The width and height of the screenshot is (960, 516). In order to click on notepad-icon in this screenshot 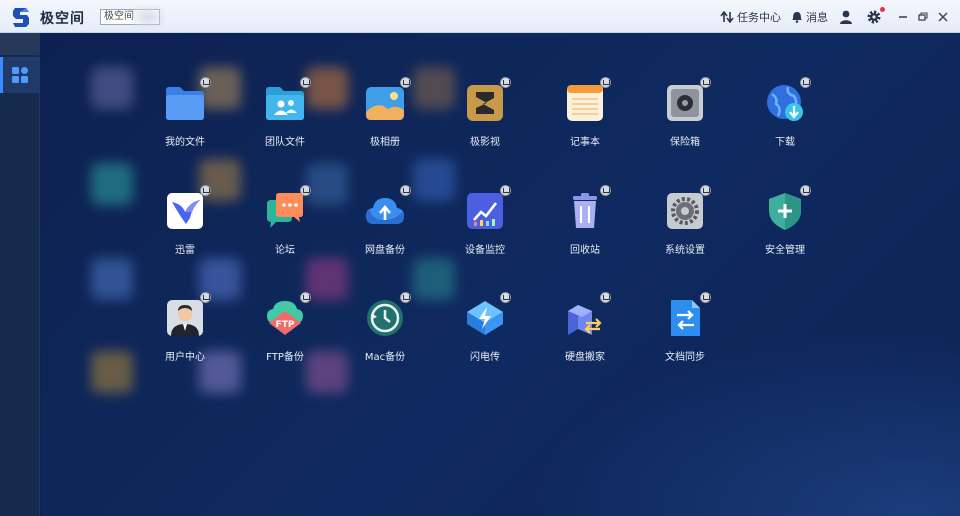, I will do `click(585, 103)`.